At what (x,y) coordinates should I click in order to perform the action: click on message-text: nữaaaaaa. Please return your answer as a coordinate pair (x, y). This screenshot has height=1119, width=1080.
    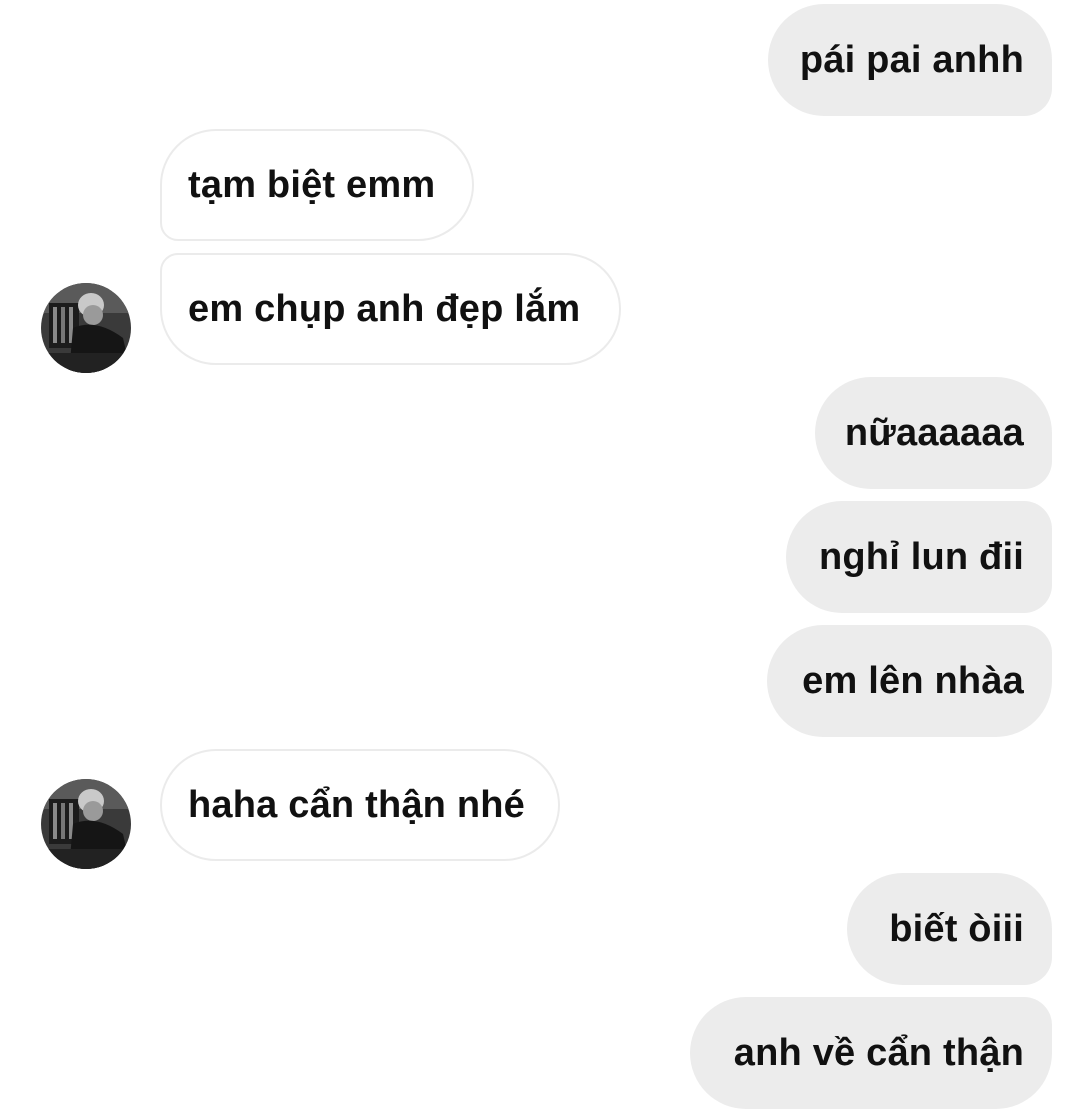
    Looking at the image, I should click on (934, 432).